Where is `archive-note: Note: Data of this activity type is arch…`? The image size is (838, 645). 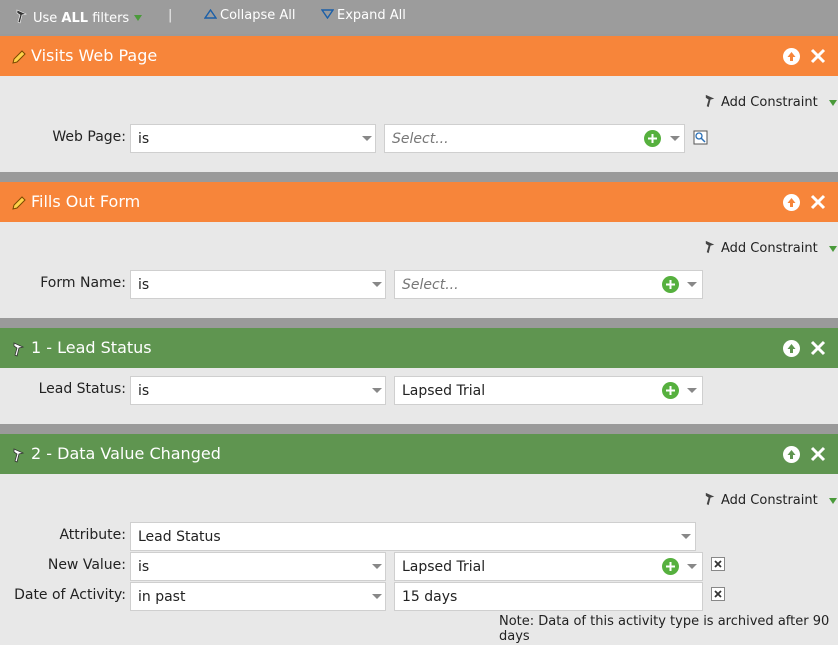 archive-note: Note: Data of this activity type is arch… is located at coordinates (664, 629).